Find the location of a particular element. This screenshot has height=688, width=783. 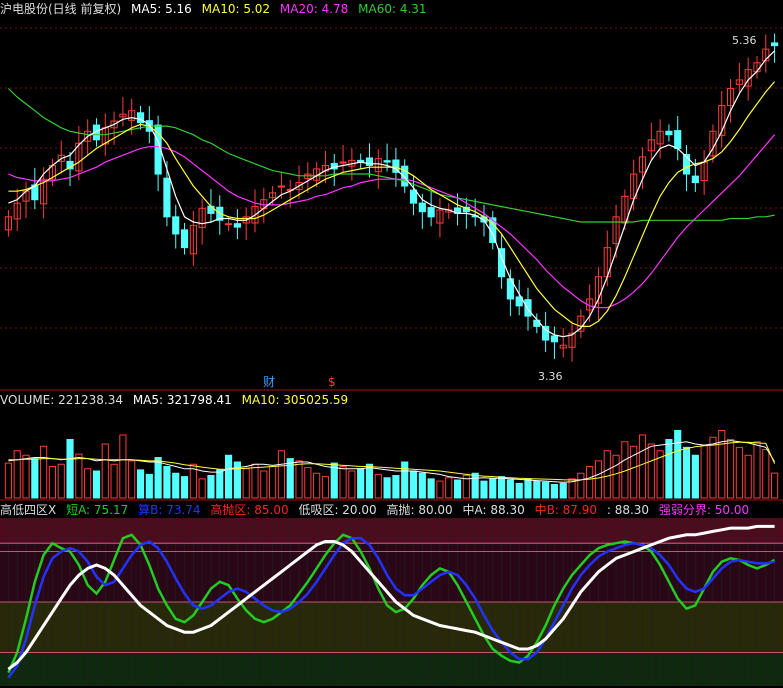

finance-marker: 财 is located at coordinates (269, 382).